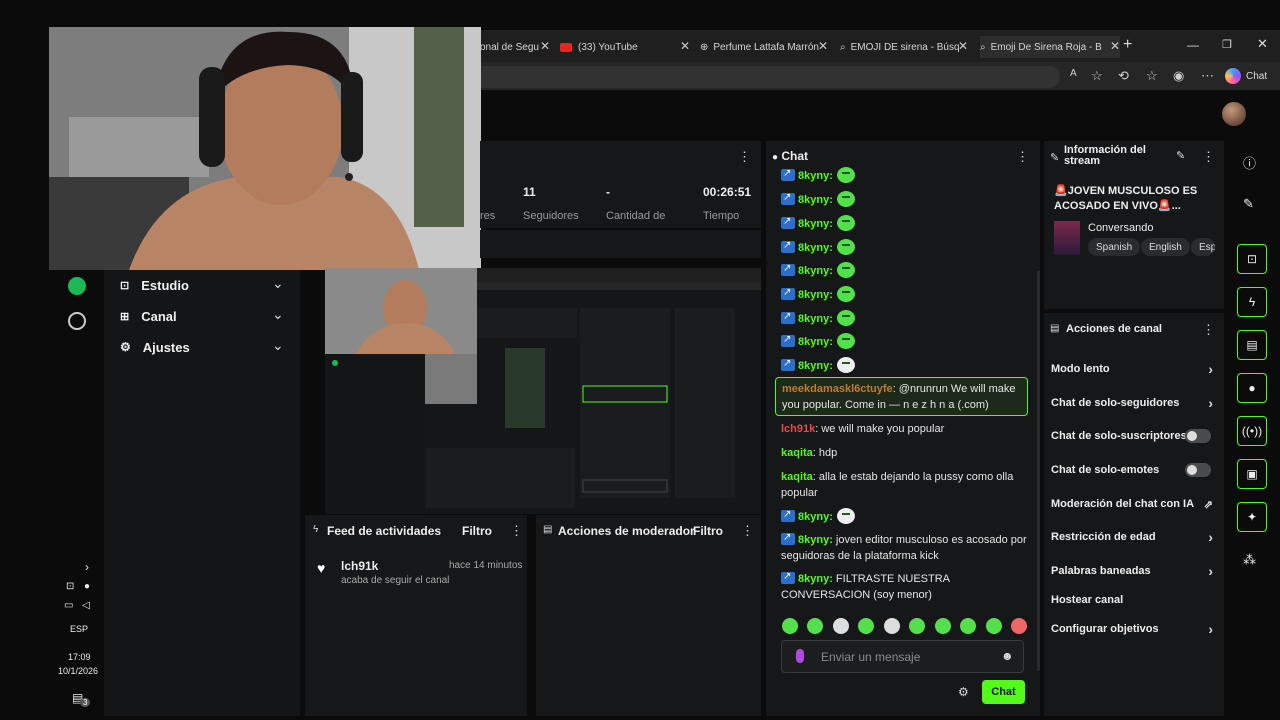 The image size is (1280, 720). Describe the element at coordinates (1198, 436) in the screenshot. I see `subscribers-only-toggle` at that location.